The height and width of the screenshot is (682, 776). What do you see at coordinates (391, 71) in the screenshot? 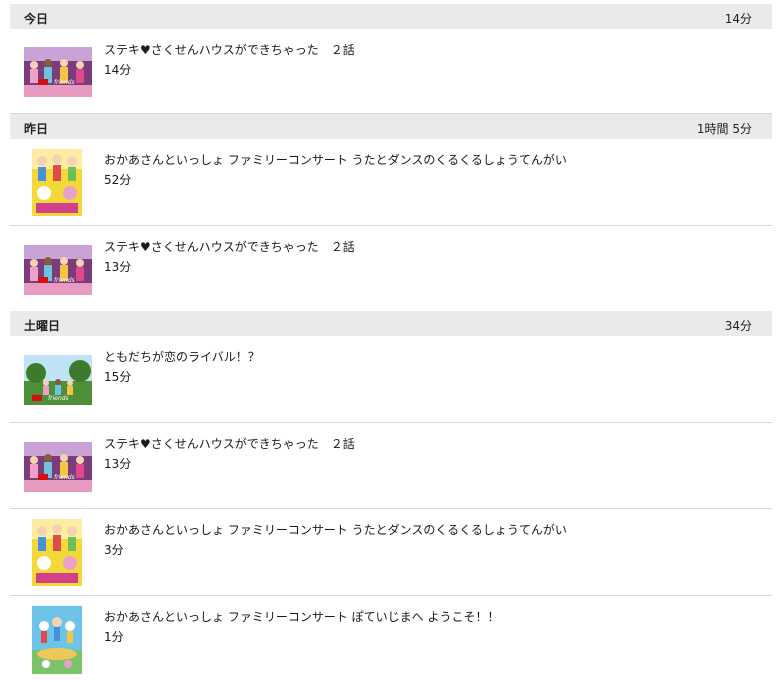
I see `history-item: friends ステキ♥さくせんハウスができちゃった ２話 14分` at bounding box center [391, 71].